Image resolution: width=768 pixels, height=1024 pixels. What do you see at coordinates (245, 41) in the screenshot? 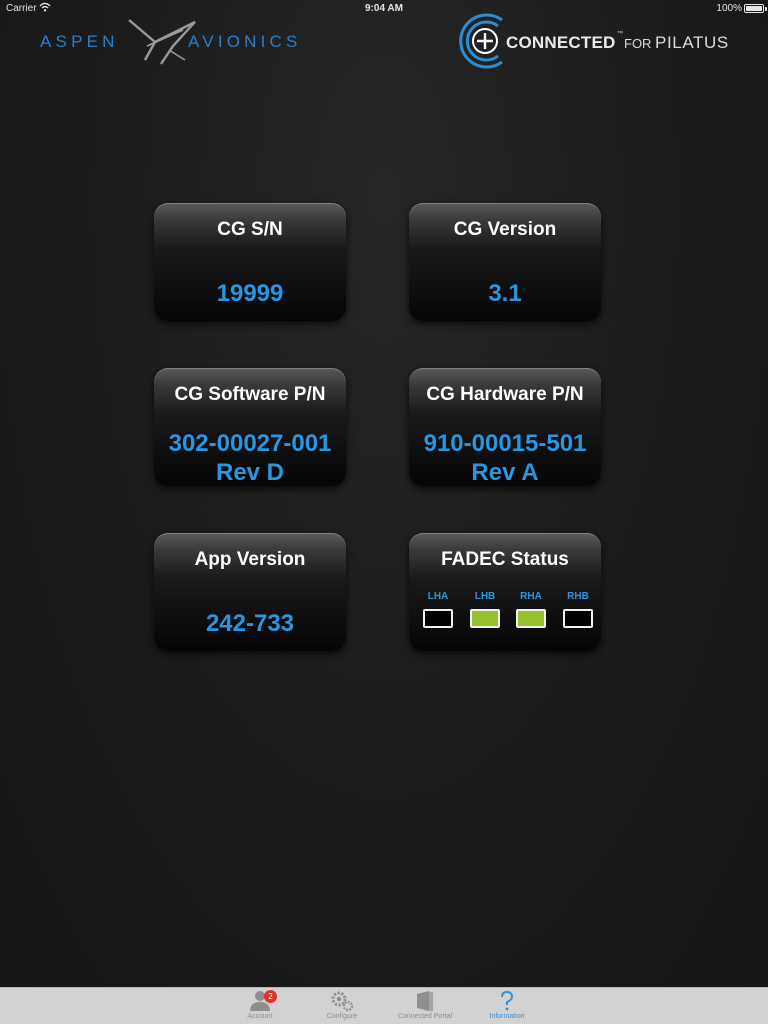
I see `logo-word-avionics: AVIONICS` at bounding box center [245, 41].